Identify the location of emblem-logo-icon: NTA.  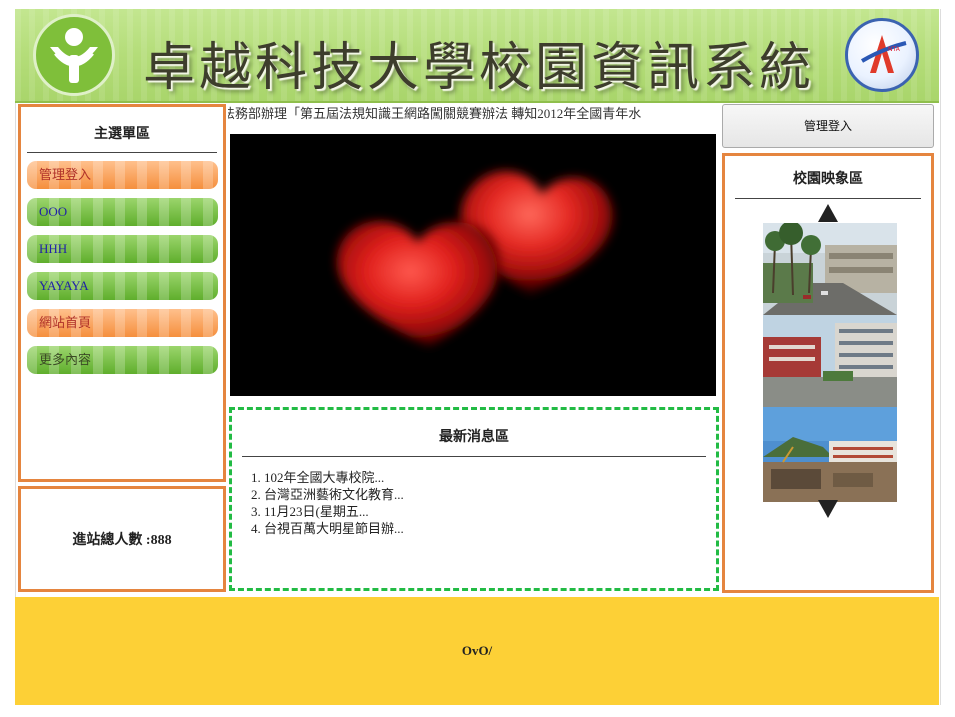
(882, 55).